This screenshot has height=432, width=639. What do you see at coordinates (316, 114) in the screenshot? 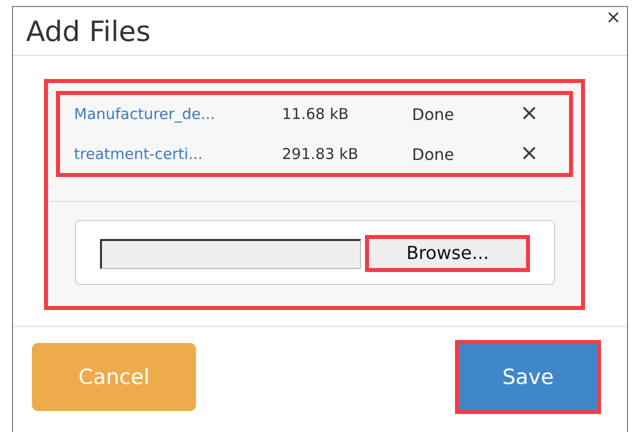
I see `file-size: 11.68 kB` at bounding box center [316, 114].